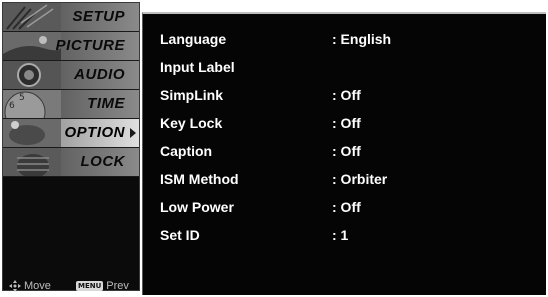  I want to click on sidebar-item-lock: LOCK, so click(71, 162).